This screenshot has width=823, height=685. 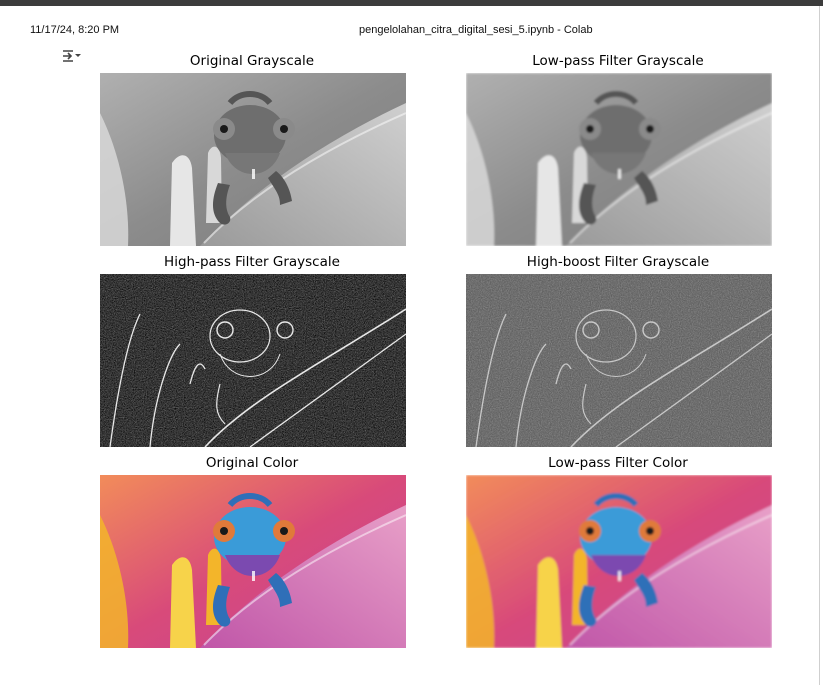 What do you see at coordinates (75, 30) in the screenshot?
I see `print-datetime: 11/17/24, 8:20 PM` at bounding box center [75, 30].